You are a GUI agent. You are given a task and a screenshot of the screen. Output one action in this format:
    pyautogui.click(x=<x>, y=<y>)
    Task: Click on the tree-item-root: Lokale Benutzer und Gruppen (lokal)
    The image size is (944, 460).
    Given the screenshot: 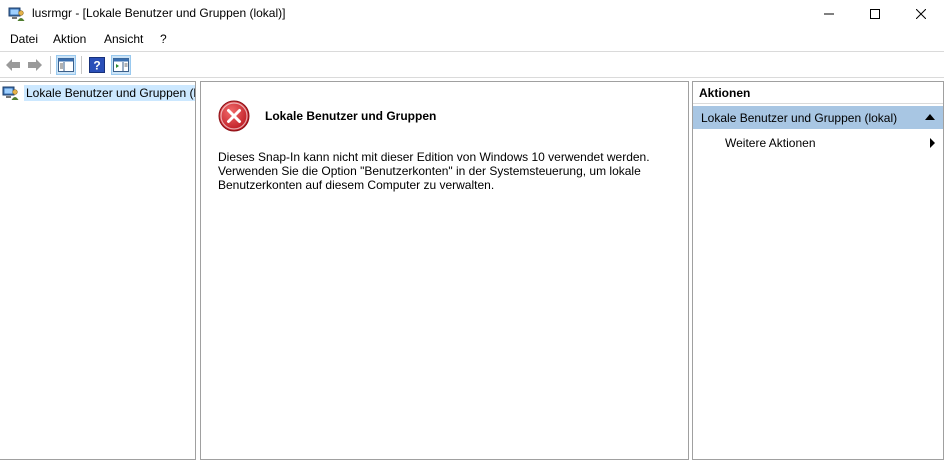 What is the action you would take?
    pyautogui.click(x=98, y=93)
    